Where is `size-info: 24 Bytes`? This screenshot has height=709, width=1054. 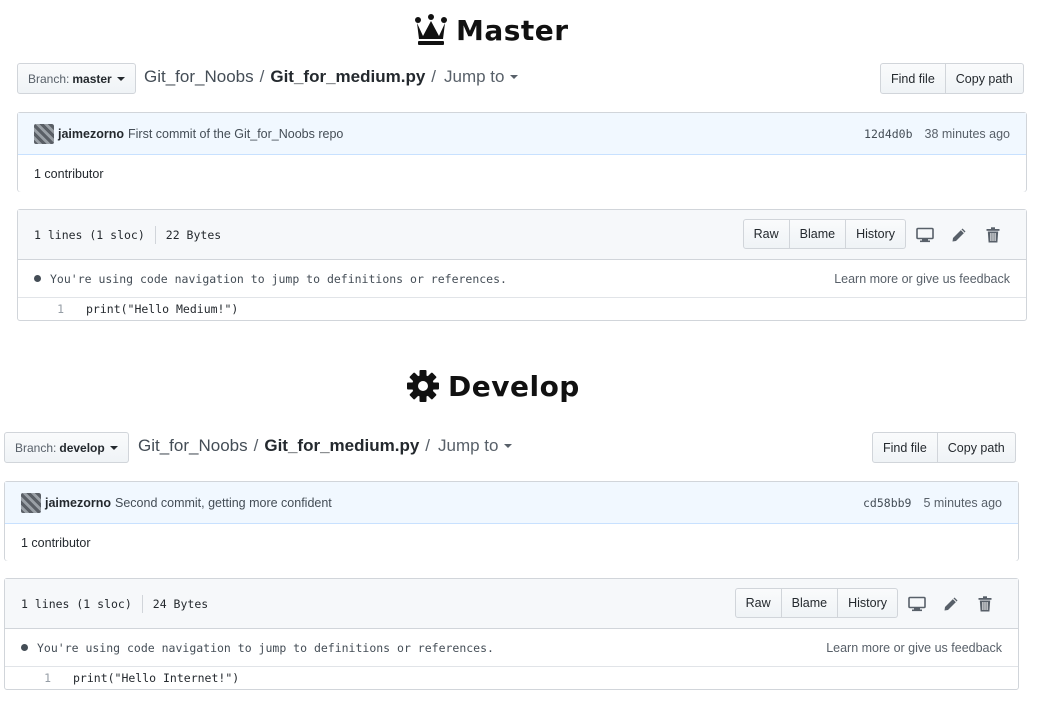
size-info: 24 Bytes is located at coordinates (180, 603).